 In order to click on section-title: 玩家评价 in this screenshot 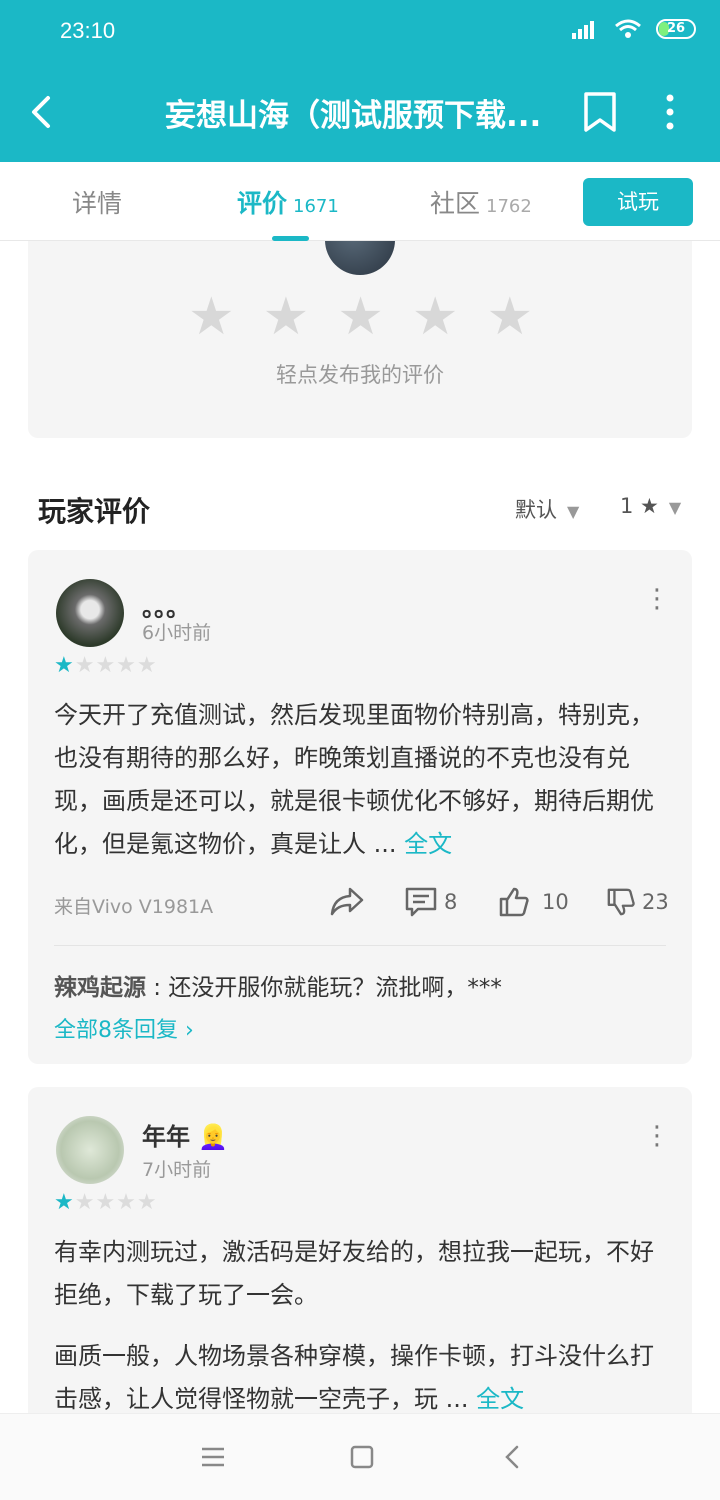, I will do `click(94, 511)`.